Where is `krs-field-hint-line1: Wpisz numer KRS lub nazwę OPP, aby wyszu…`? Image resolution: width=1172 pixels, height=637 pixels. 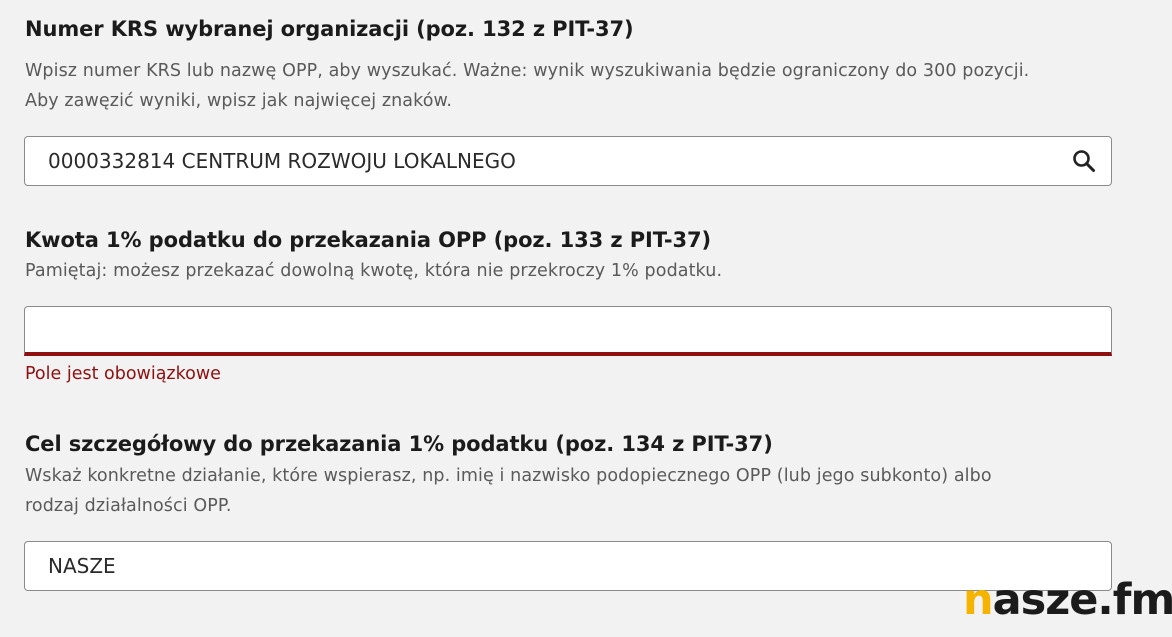 krs-field-hint-line1: Wpisz numer KRS lub nazwę OPP, aby wyszu… is located at coordinates (527, 71).